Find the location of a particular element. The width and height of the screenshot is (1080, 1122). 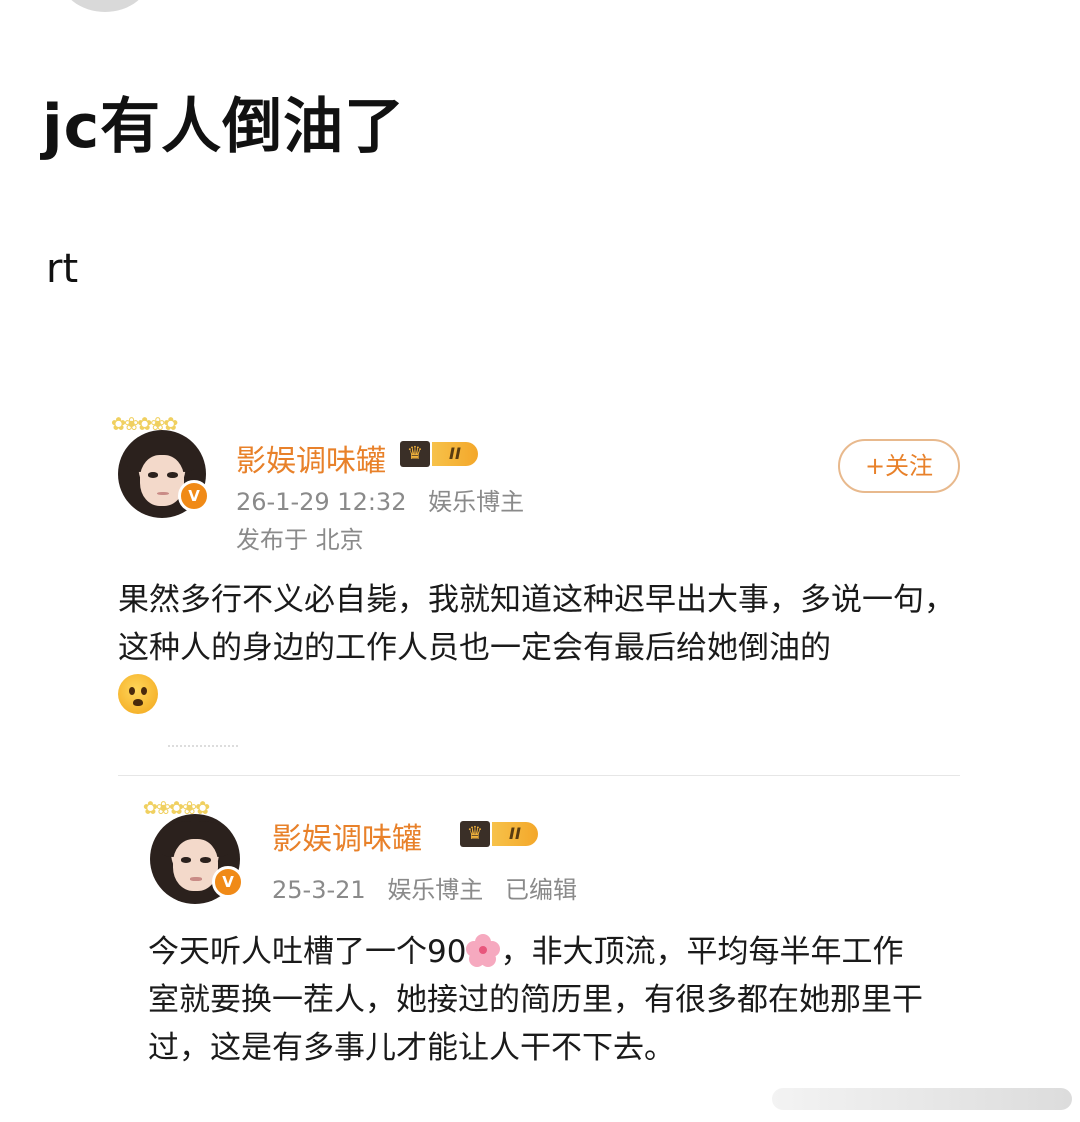

edited-label: 已编辑 is located at coordinates (540, 890).